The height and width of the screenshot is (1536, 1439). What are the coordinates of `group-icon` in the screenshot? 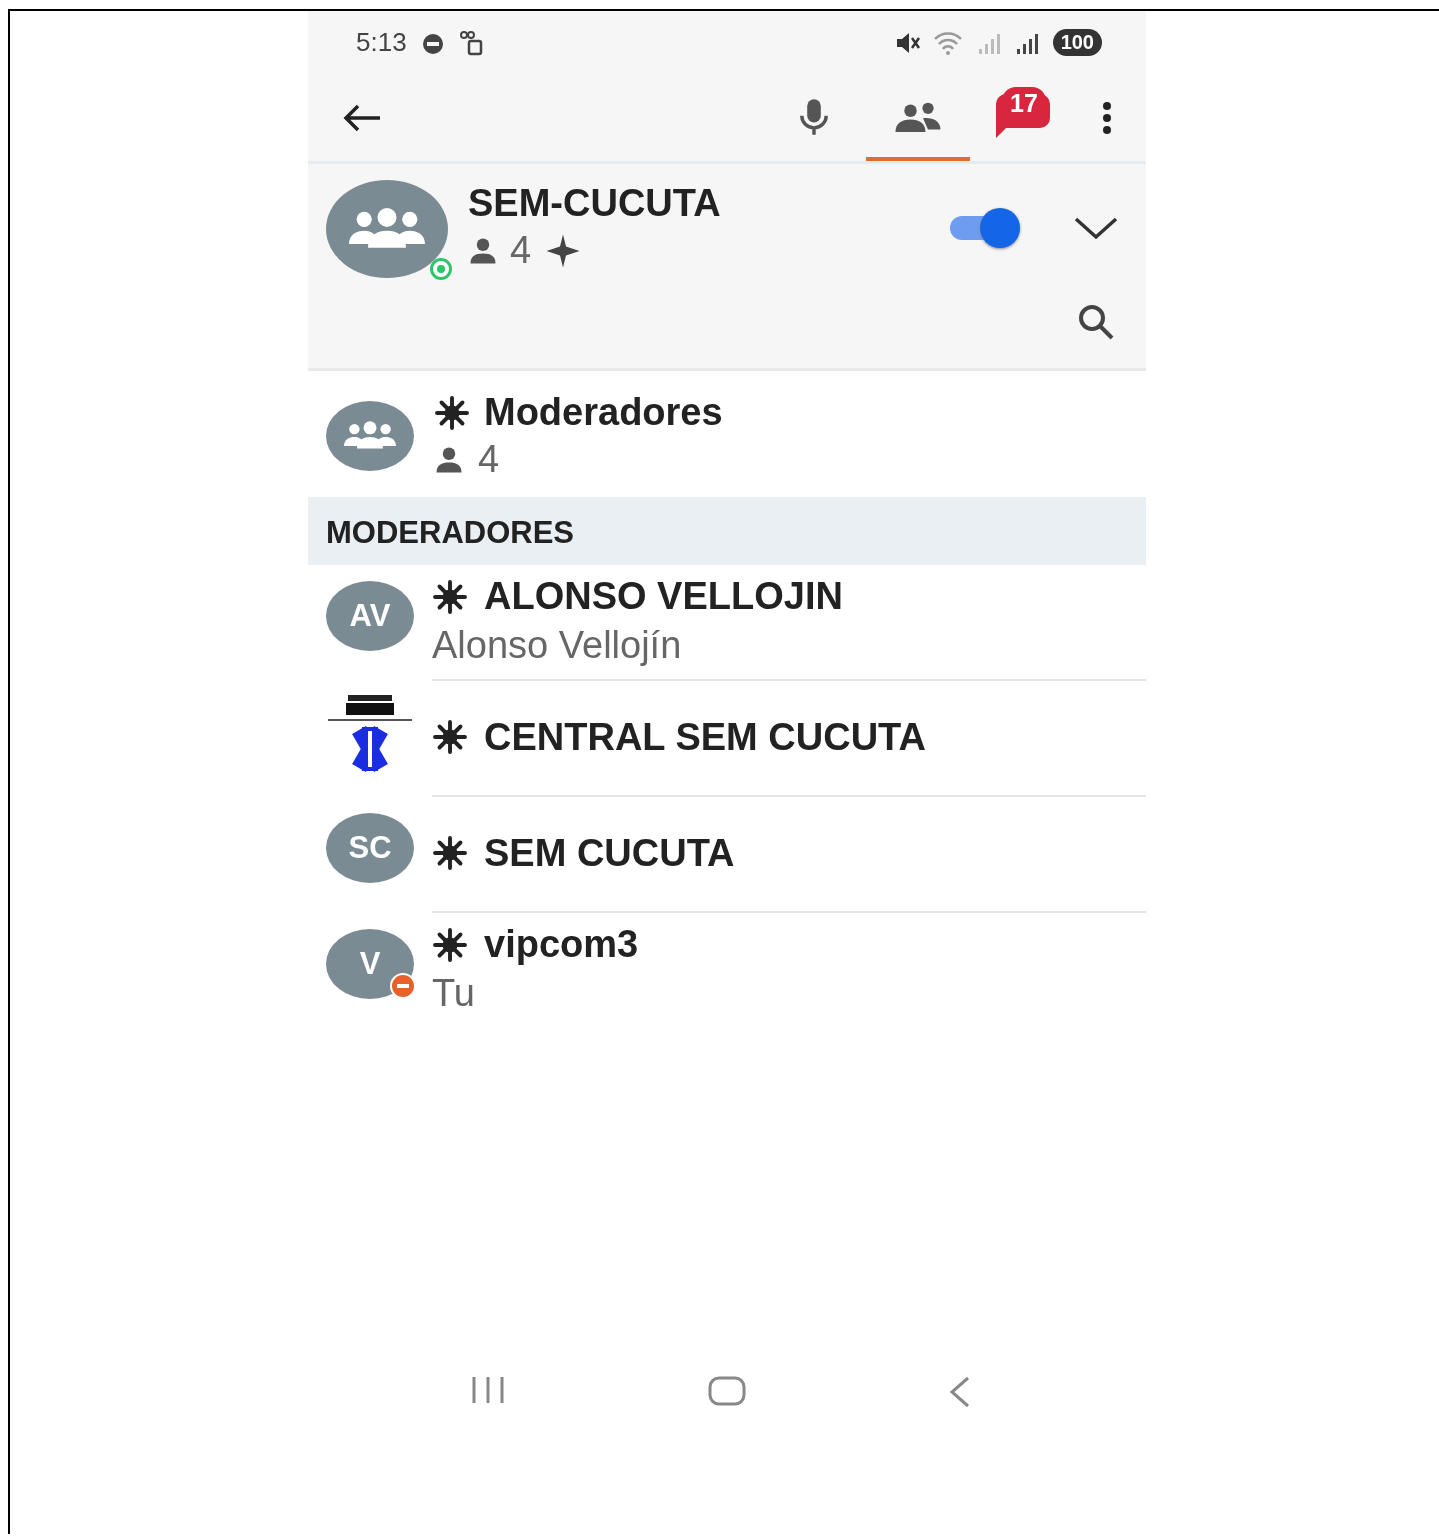 It's located at (370, 436).